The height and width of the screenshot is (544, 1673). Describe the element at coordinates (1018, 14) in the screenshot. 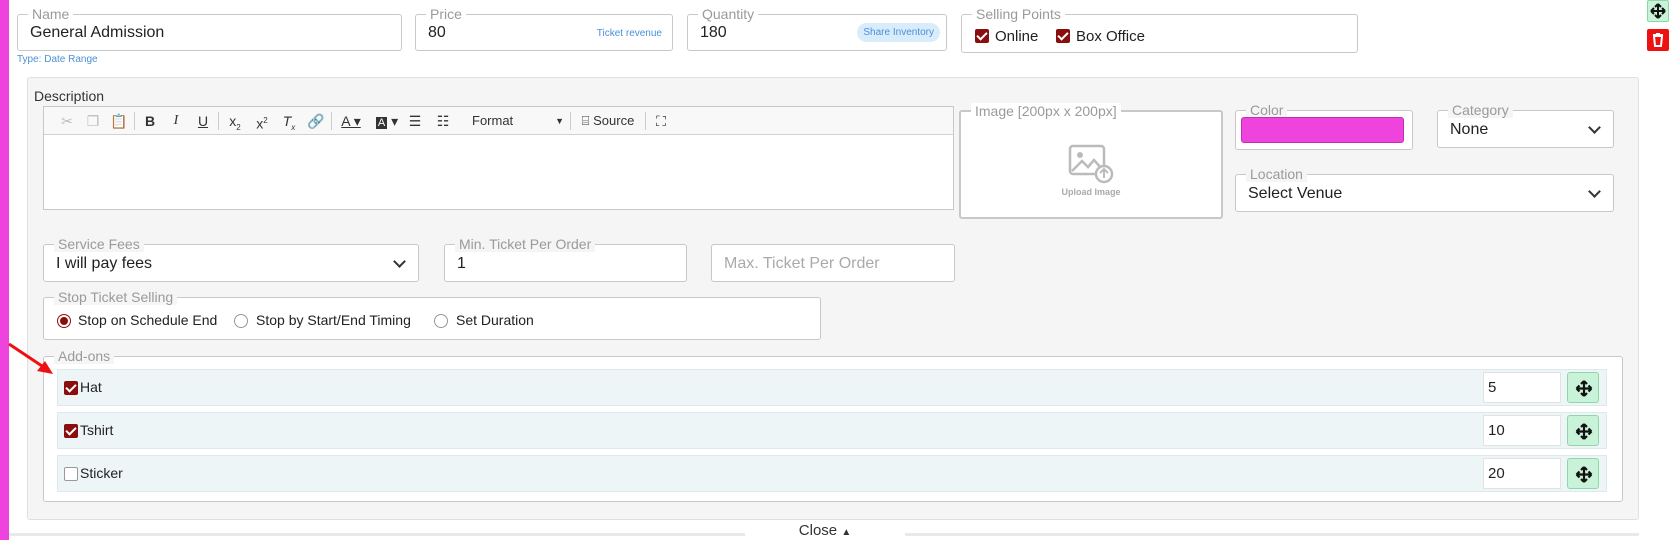

I see `selling-points-label: Selling Points` at that location.